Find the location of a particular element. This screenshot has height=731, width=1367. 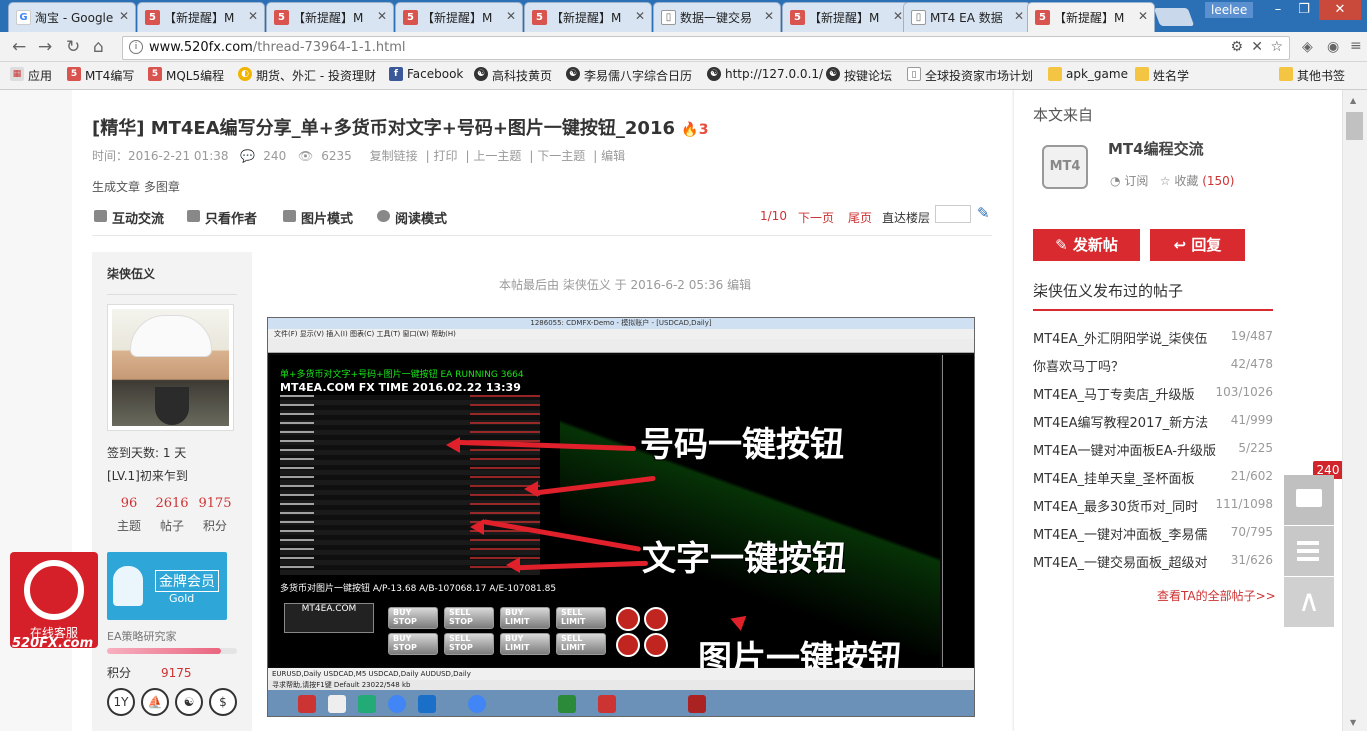

browser-tab: G 淘宝 - Google ✕ is located at coordinates (72, 17).